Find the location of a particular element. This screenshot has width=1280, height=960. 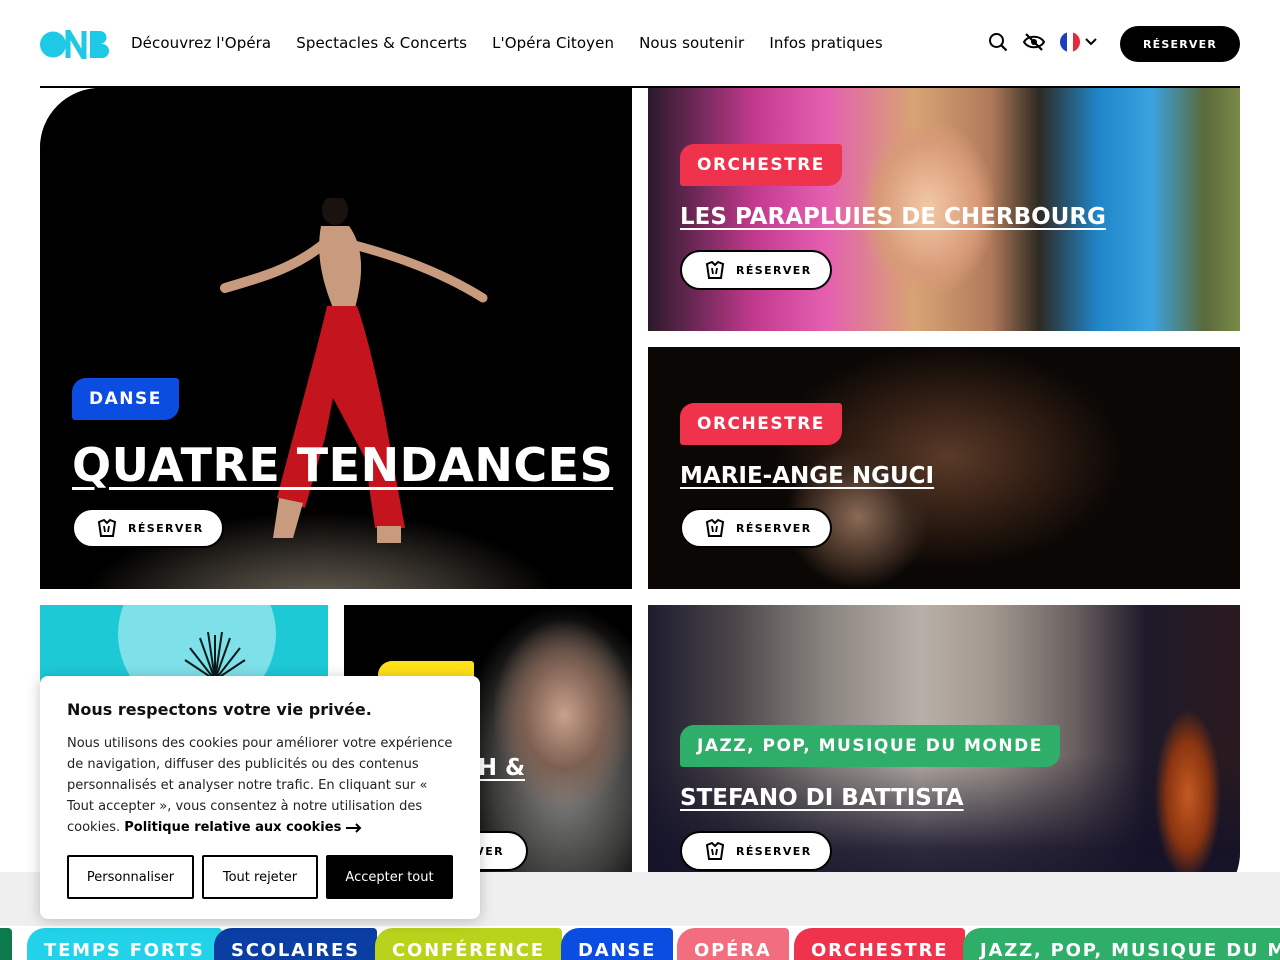

category-conference: CONFÉRENCE is located at coordinates (468, 944).